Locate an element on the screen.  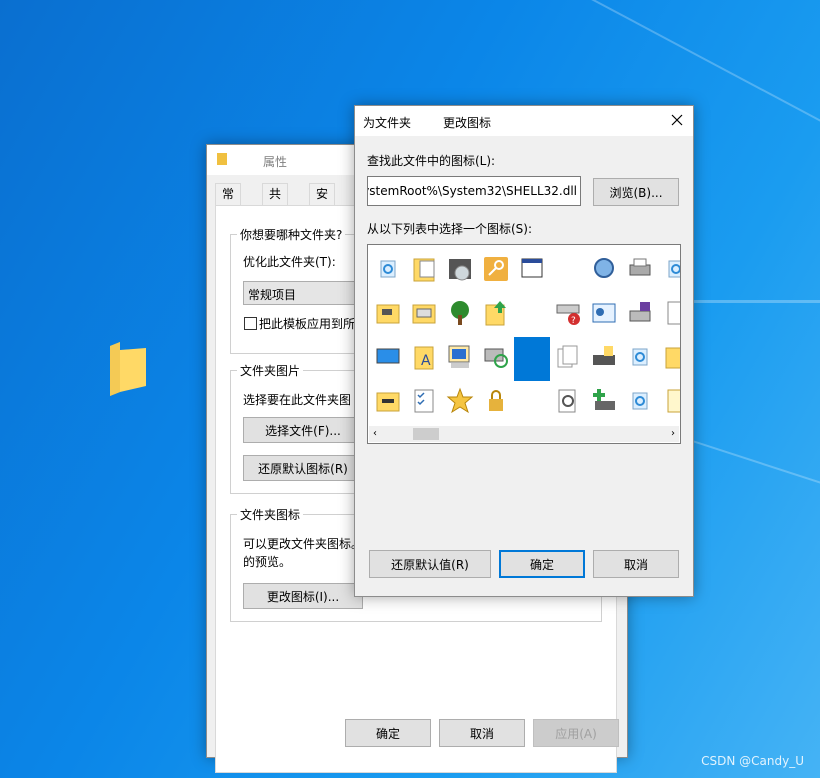
folder-drive-icon is located at coordinates (424, 313).